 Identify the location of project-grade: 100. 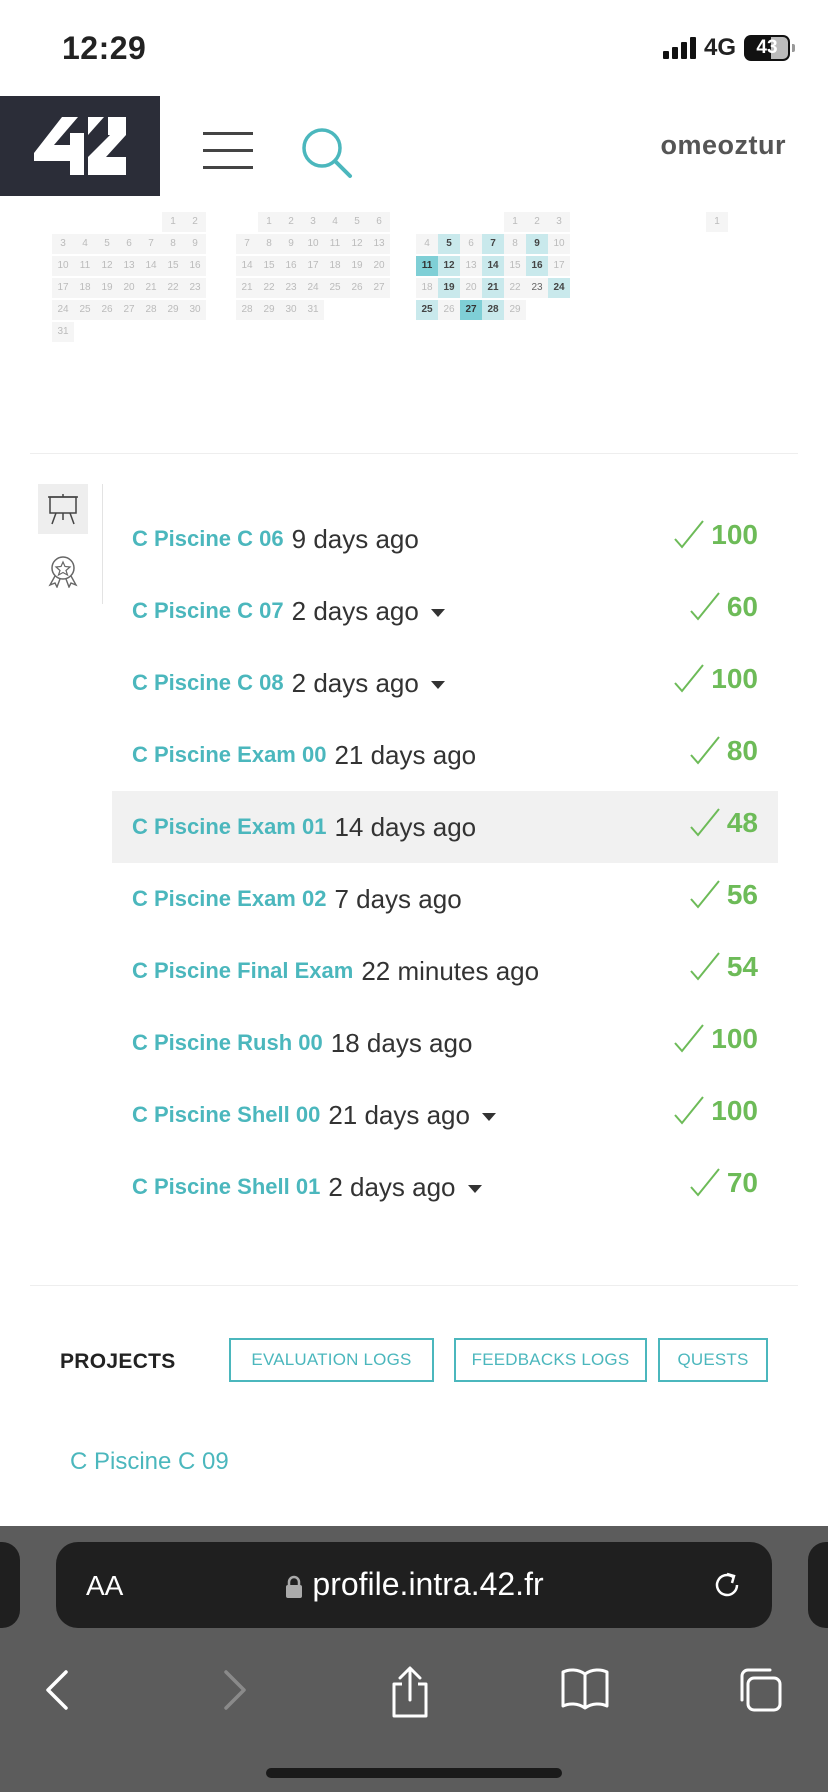
(715, 1039).